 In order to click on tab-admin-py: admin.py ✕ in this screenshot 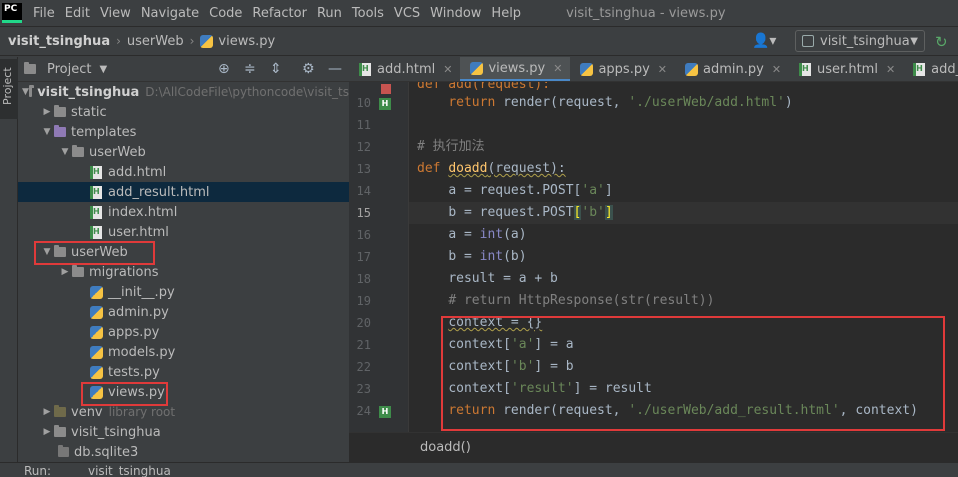, I will do `click(732, 69)`.